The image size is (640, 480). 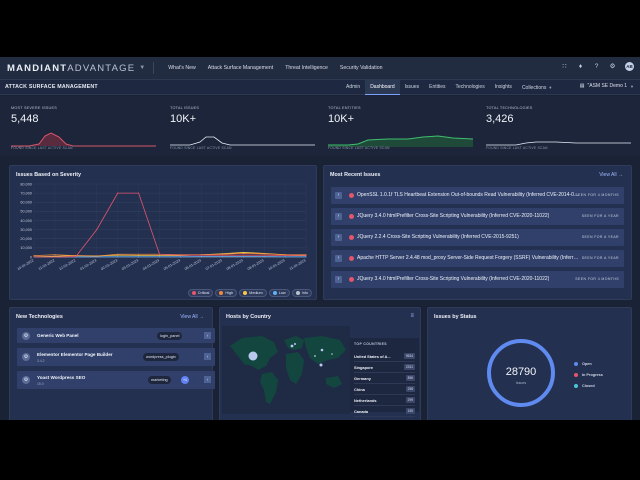 I want to click on brand-logo: MANDIANTADVANTAGE, so click(x=71, y=68).